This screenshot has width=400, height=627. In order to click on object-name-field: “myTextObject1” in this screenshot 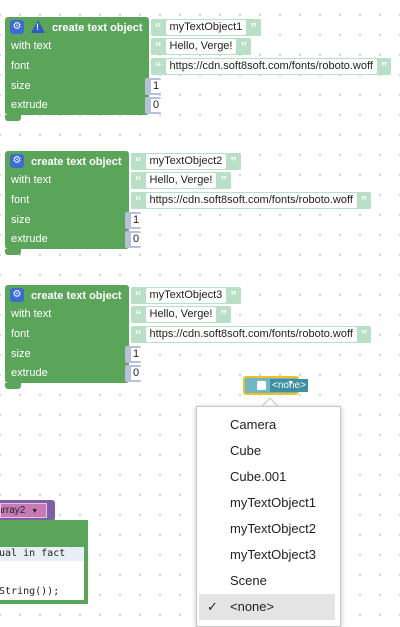, I will do `click(206, 27)`.